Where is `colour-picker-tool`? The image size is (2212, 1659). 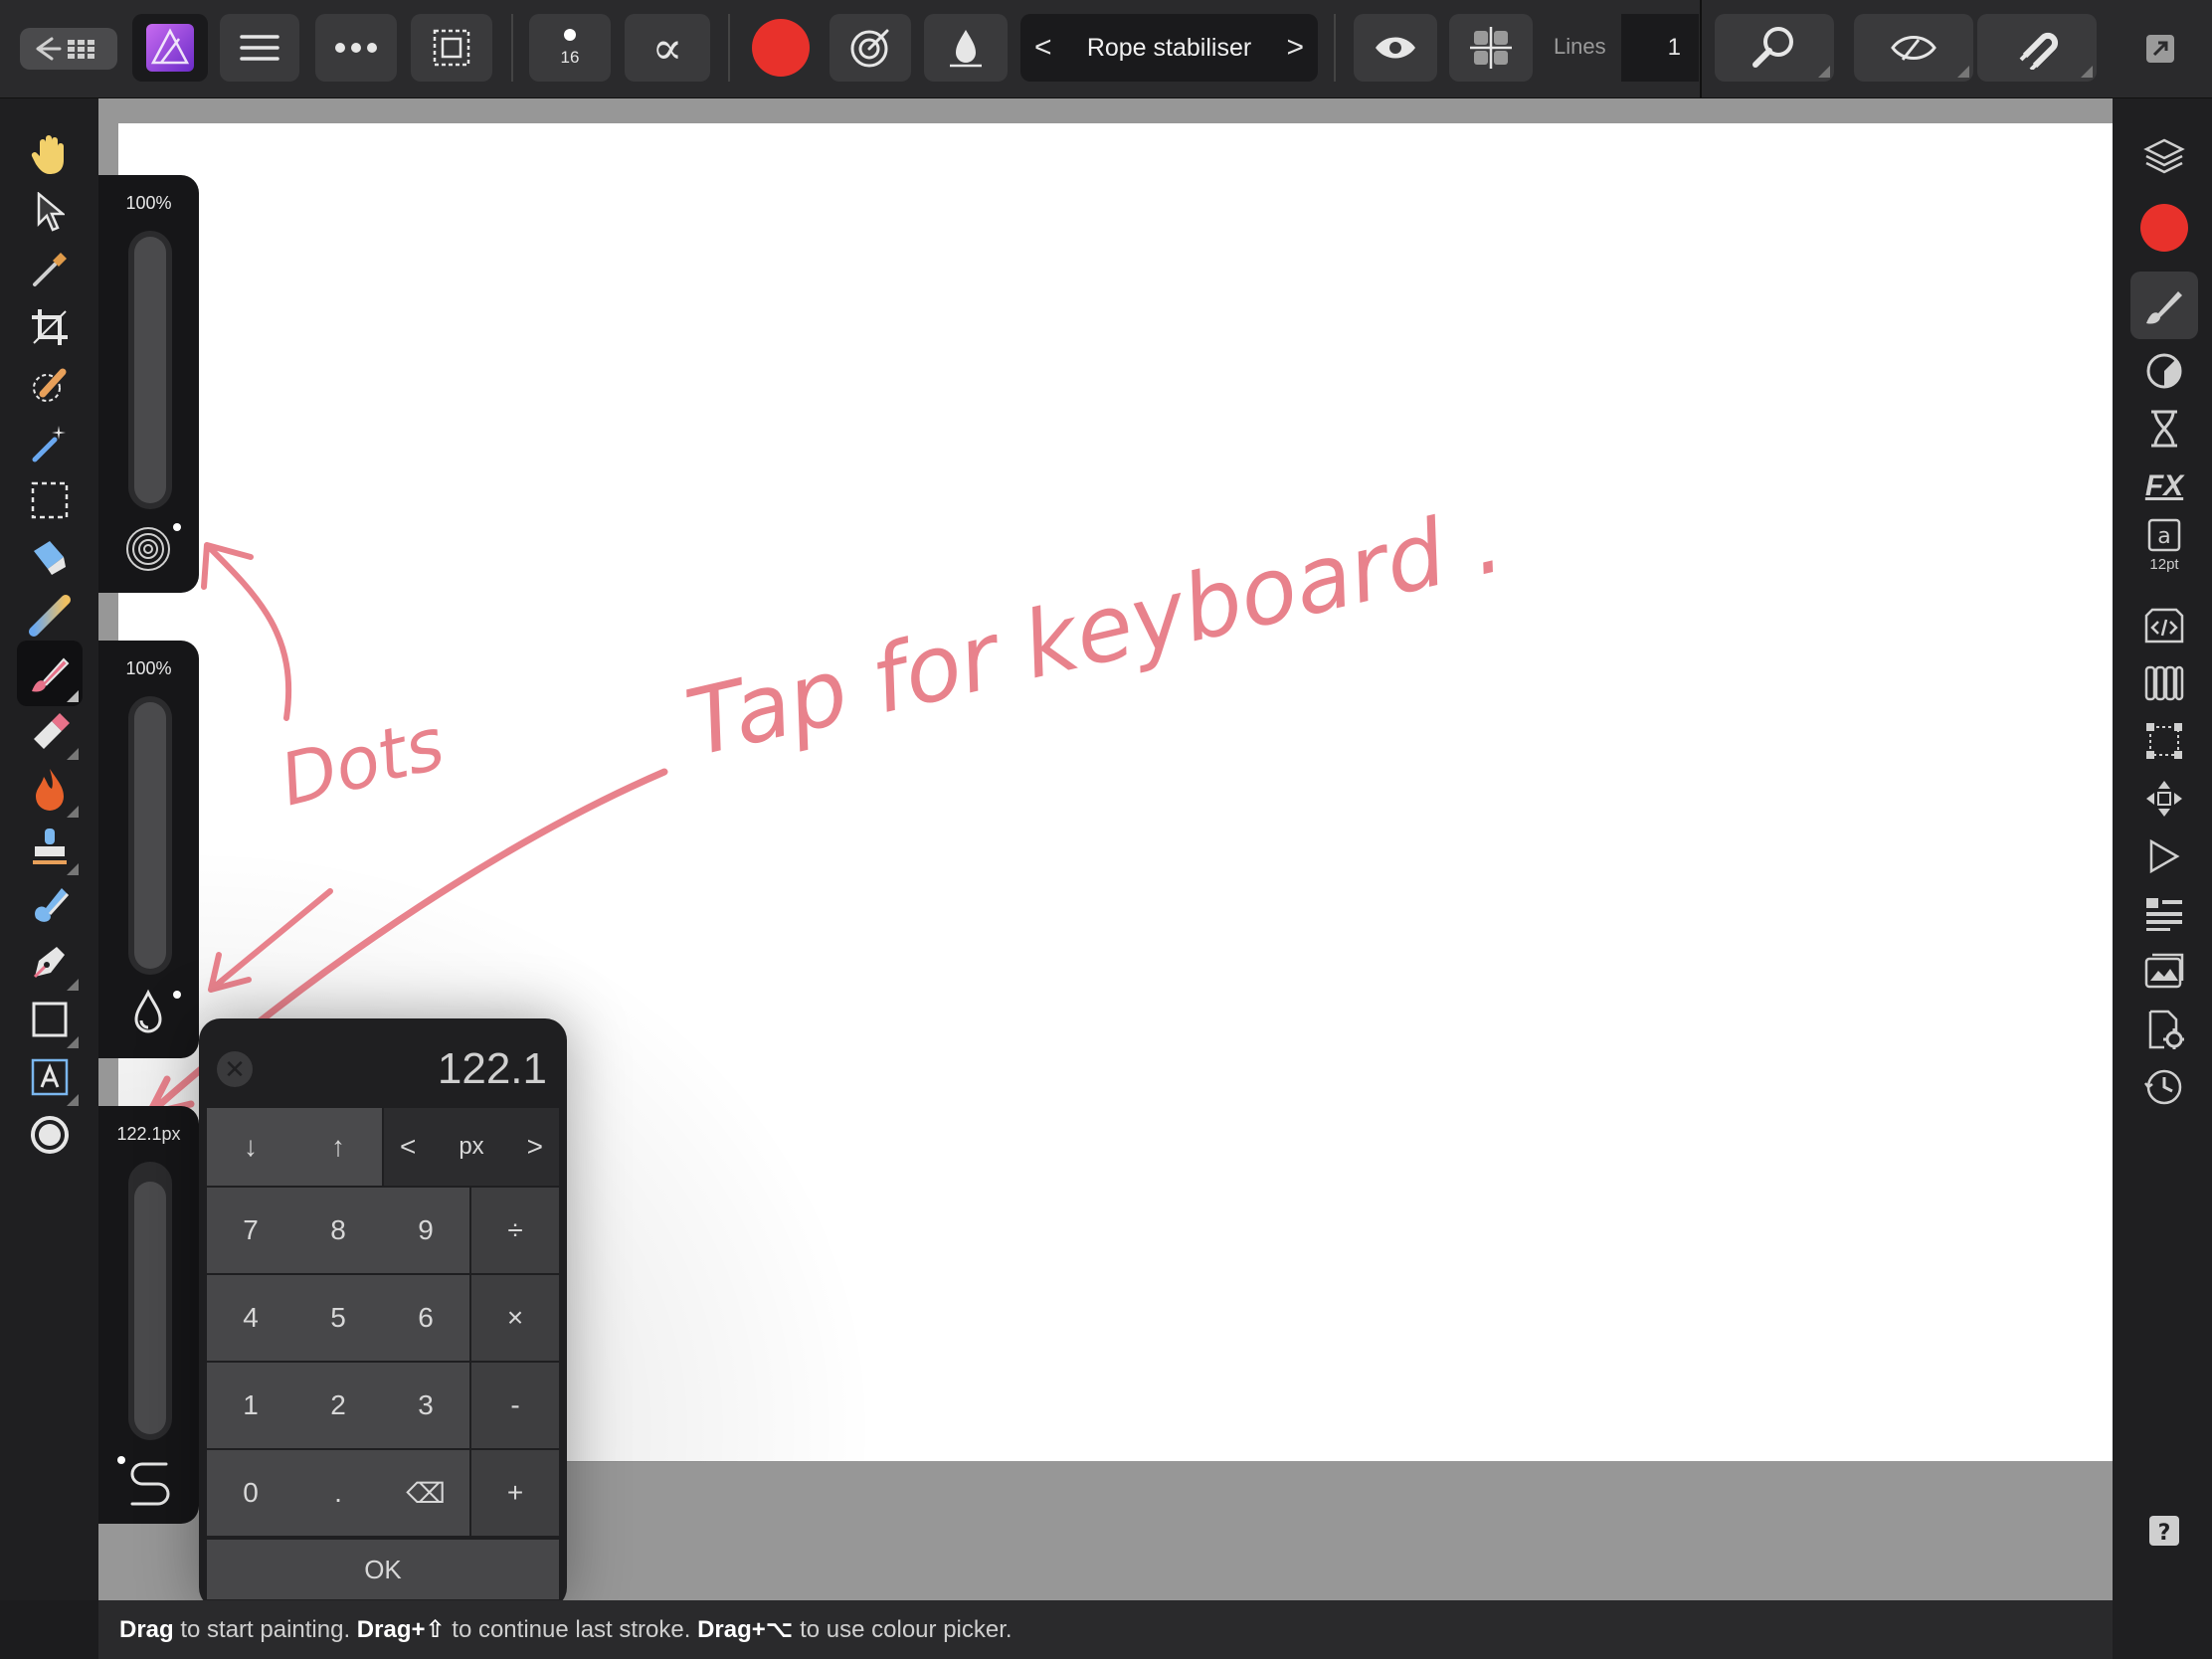
colour-picker-tool is located at coordinates (50, 269).